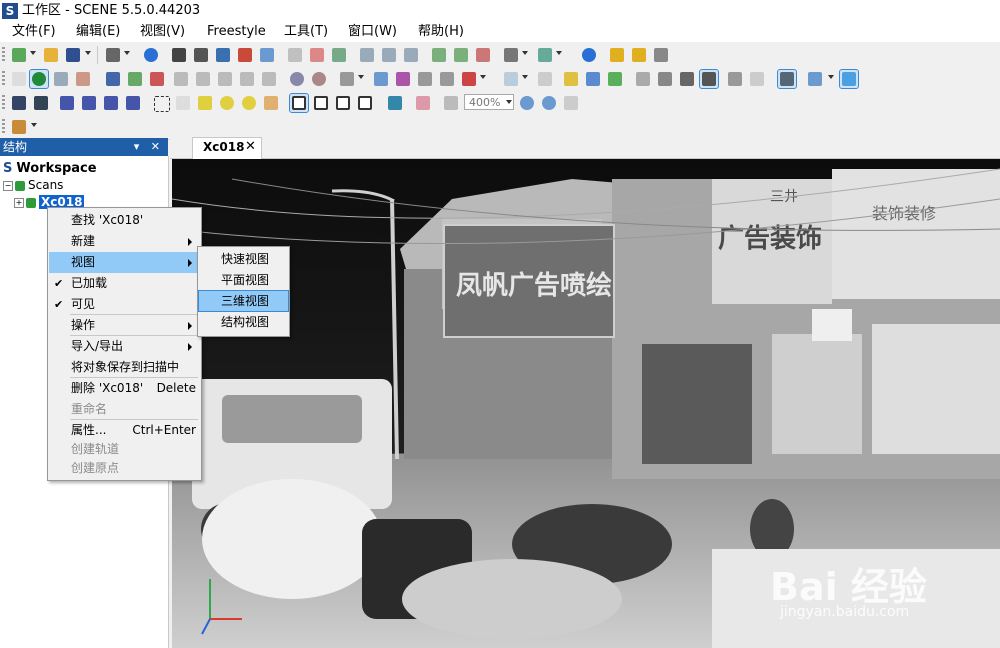  What do you see at coordinates (113, 79) in the screenshot?
I see `up-icon` at bounding box center [113, 79].